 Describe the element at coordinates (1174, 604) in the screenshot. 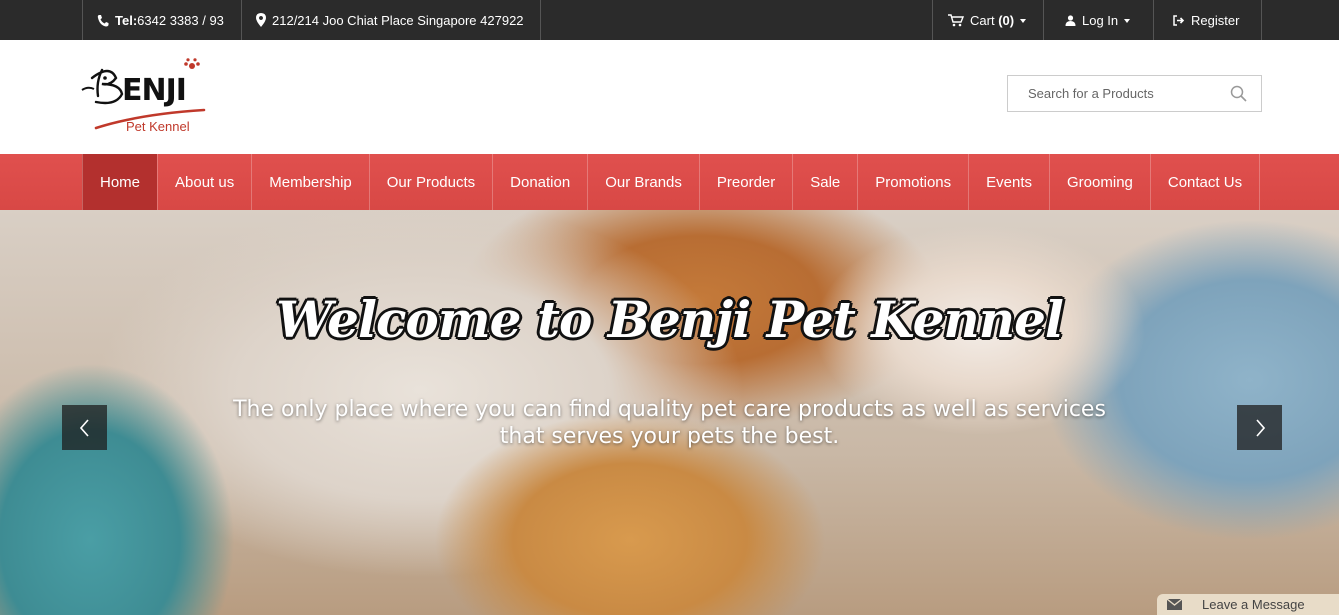

I see `envelope-icon` at that location.